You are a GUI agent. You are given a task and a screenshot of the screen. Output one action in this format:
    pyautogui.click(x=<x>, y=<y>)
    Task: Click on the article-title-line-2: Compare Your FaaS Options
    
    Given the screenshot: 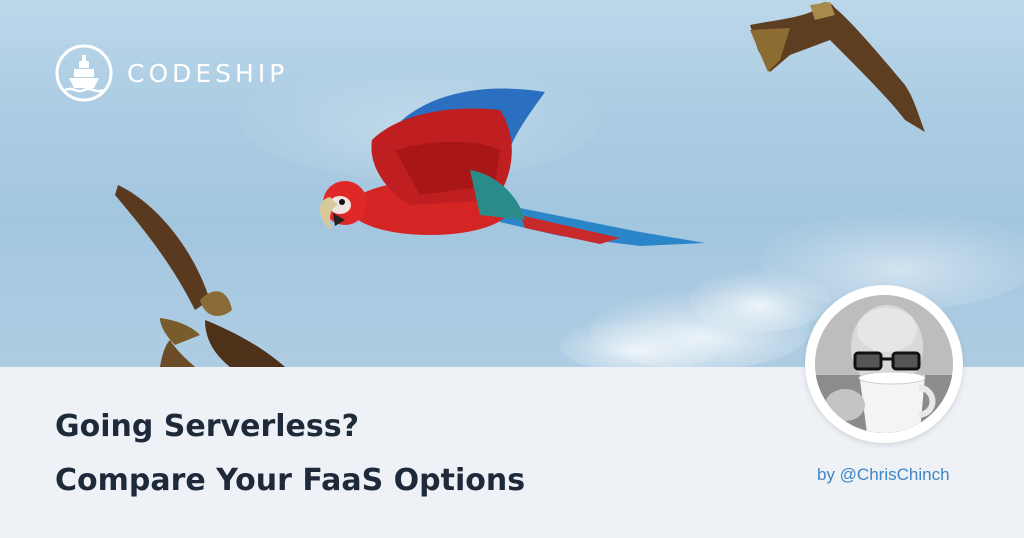 What is the action you would take?
    pyautogui.click(x=290, y=480)
    